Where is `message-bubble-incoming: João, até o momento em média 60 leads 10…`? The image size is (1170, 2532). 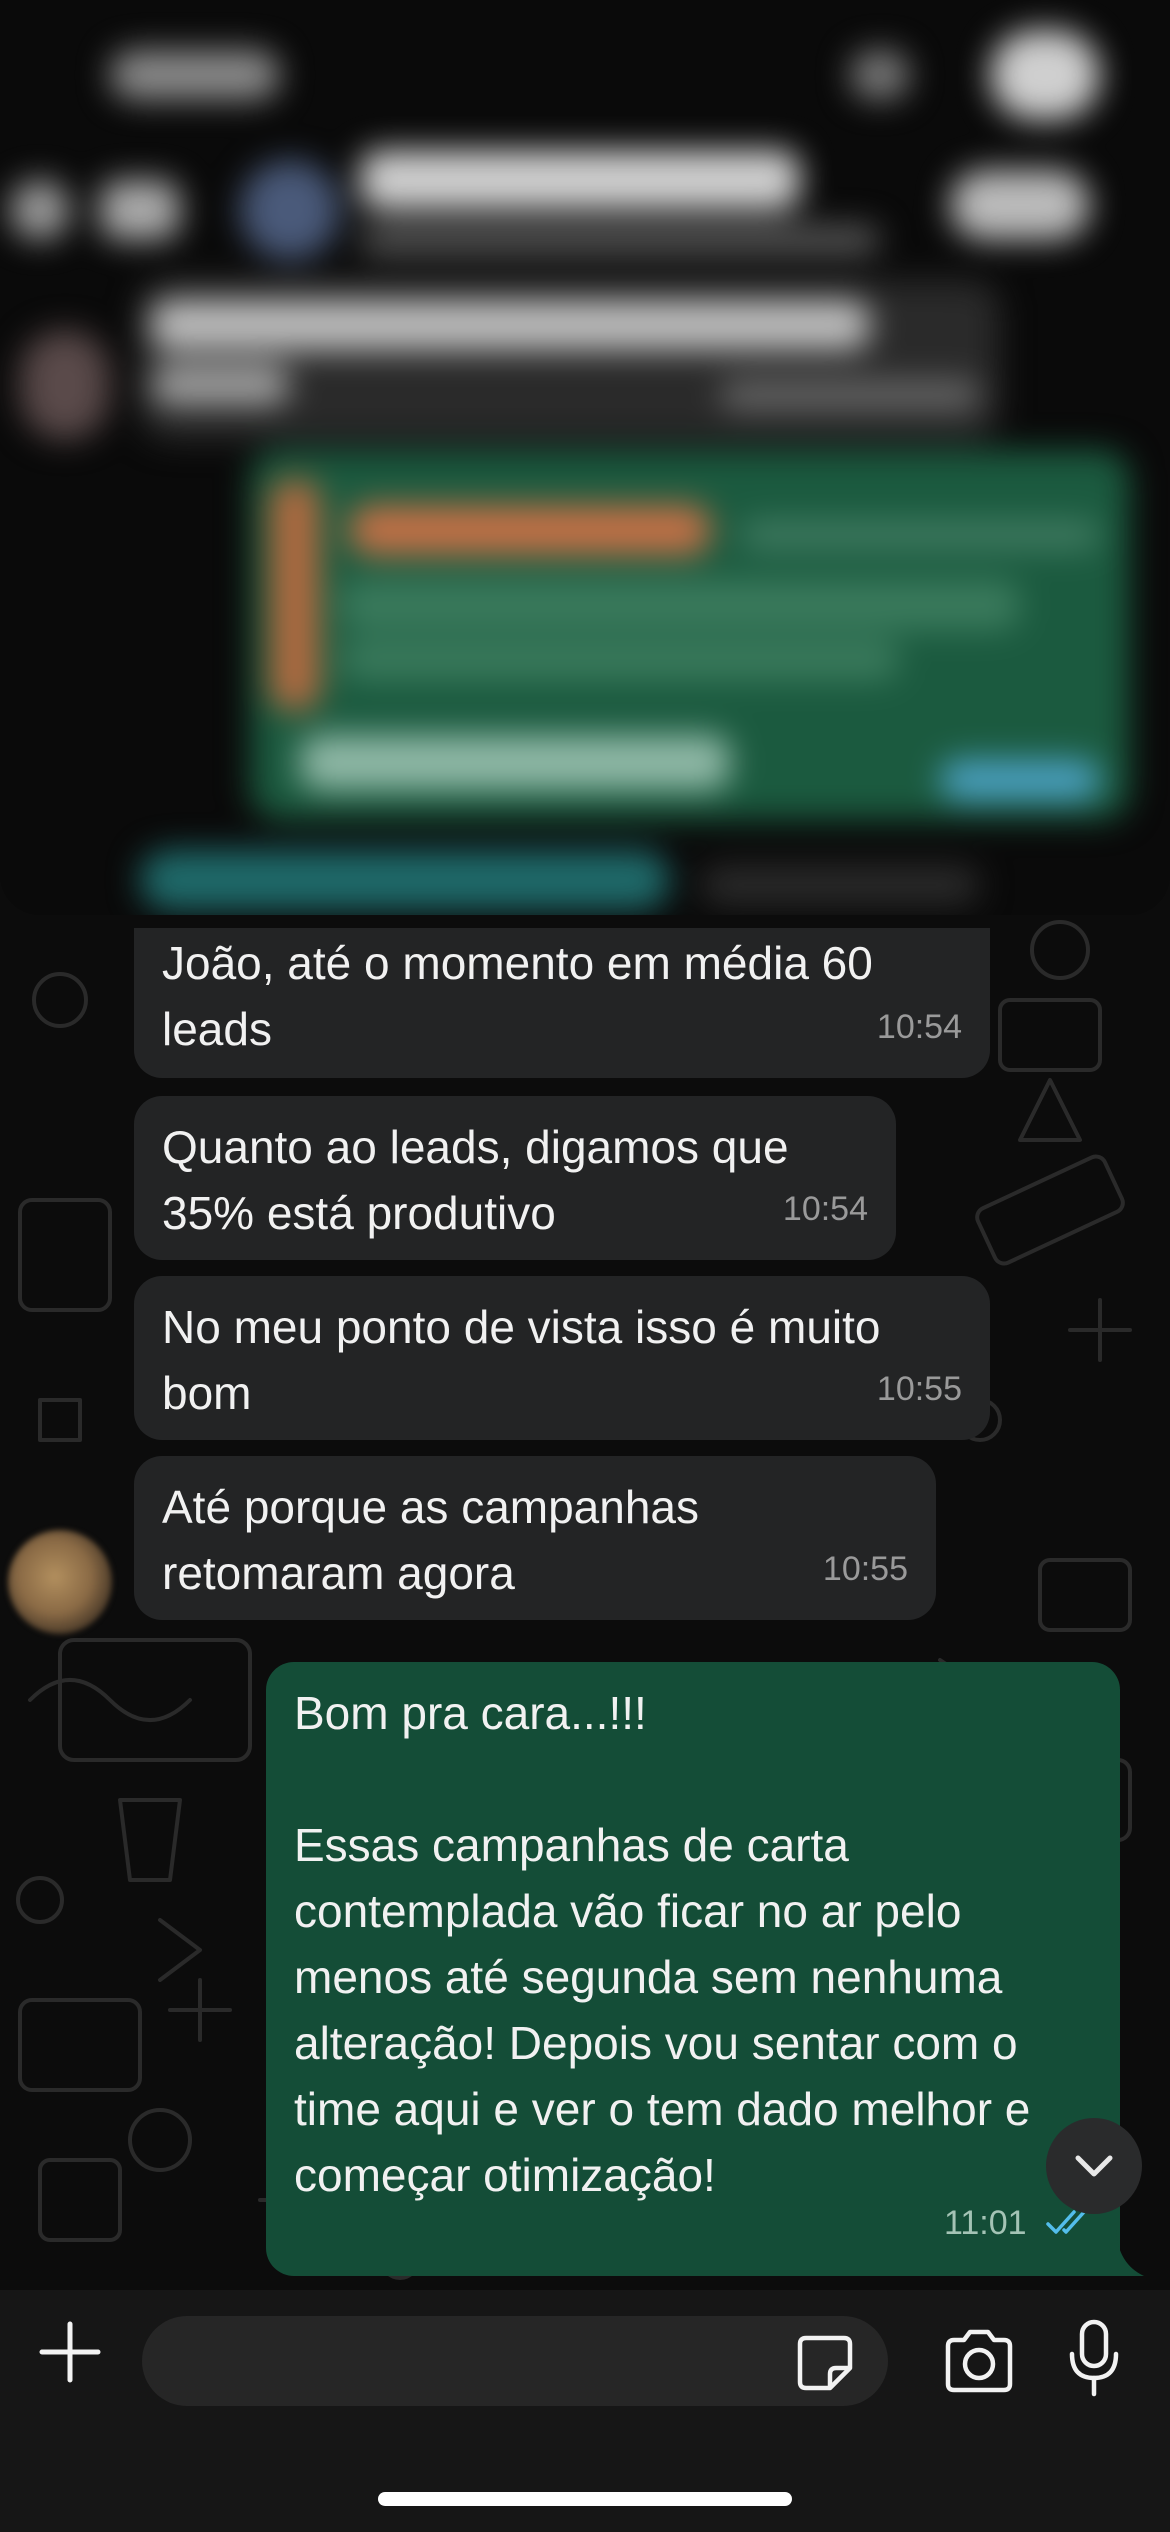
message-bubble-incoming: João, até o momento em média 60 leads 10… is located at coordinates (562, 1003).